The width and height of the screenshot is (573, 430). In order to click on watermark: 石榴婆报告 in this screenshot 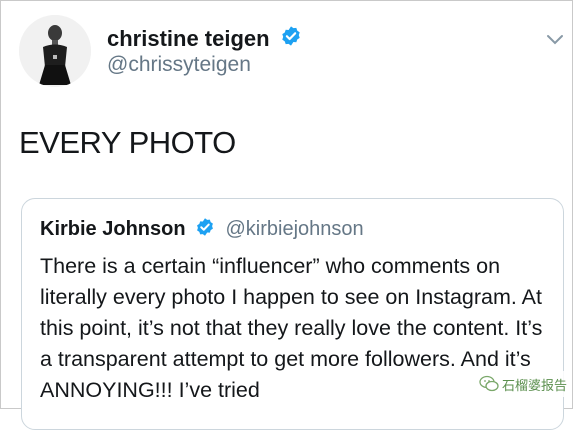, I will do `click(523, 384)`.